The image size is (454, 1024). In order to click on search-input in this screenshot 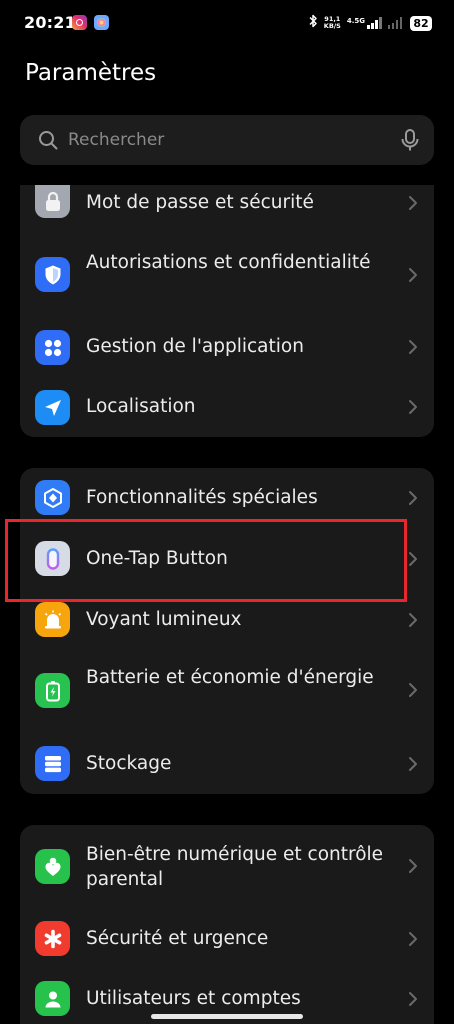, I will do `click(228, 140)`.